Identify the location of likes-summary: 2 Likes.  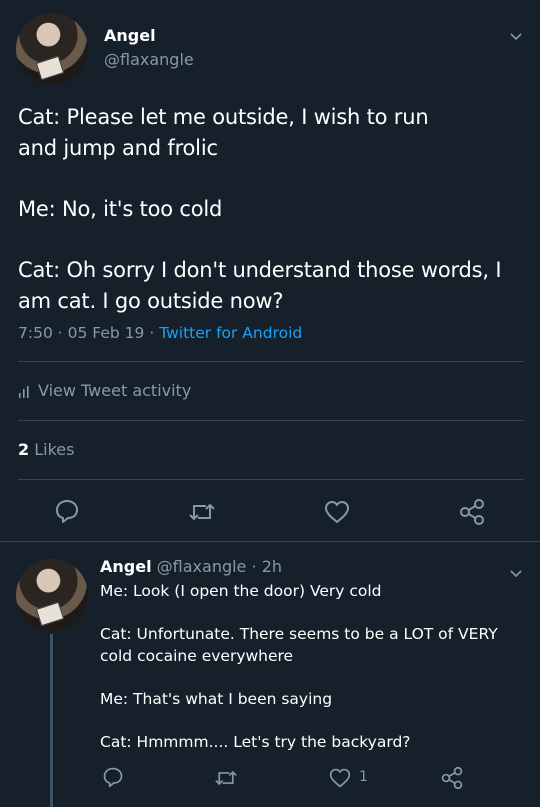
(46, 449).